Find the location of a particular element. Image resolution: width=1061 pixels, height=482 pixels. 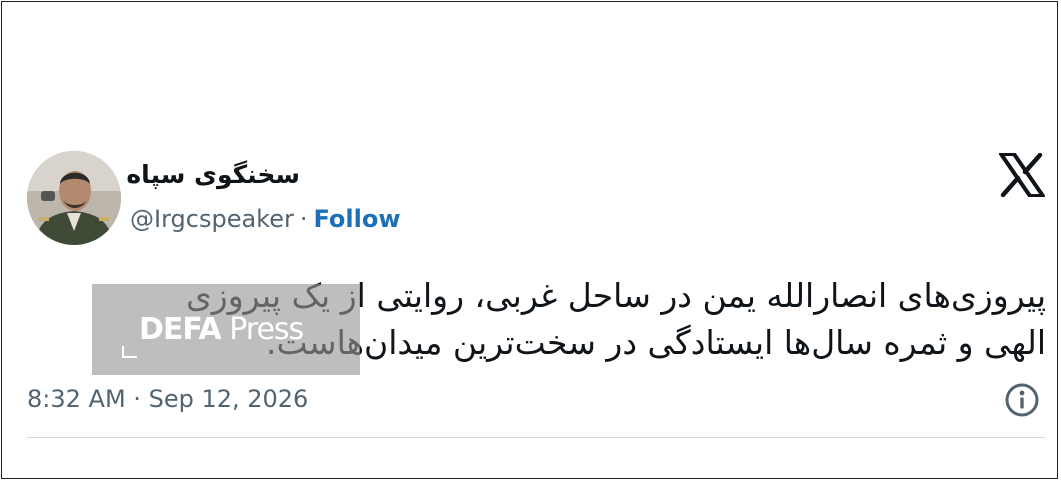

x-logo-icon is located at coordinates (1022, 175).